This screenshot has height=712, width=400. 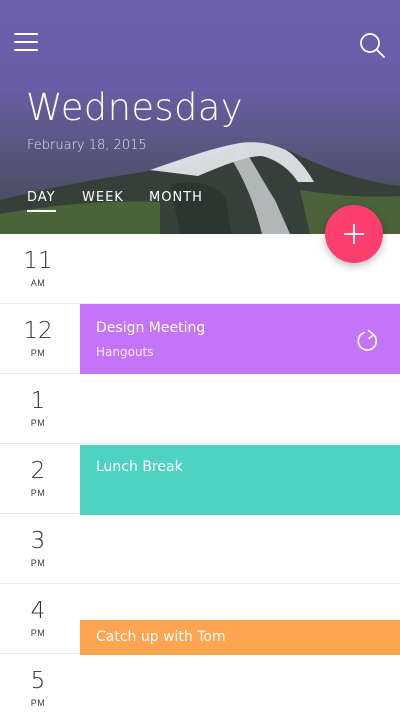 What do you see at coordinates (38, 471) in the screenshot?
I see `hour-label: 2` at bounding box center [38, 471].